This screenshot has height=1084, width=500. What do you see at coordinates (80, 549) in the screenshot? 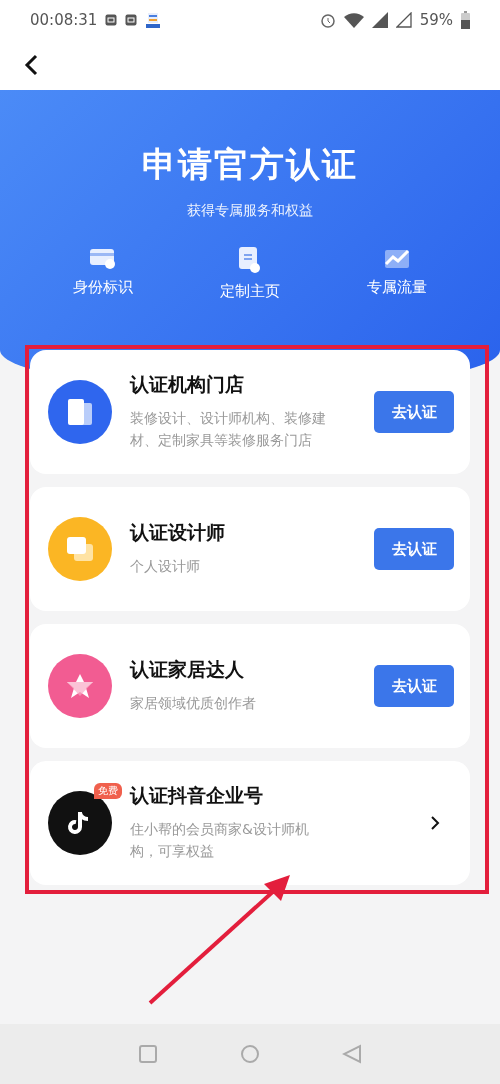
I see `layers-icon` at bounding box center [80, 549].